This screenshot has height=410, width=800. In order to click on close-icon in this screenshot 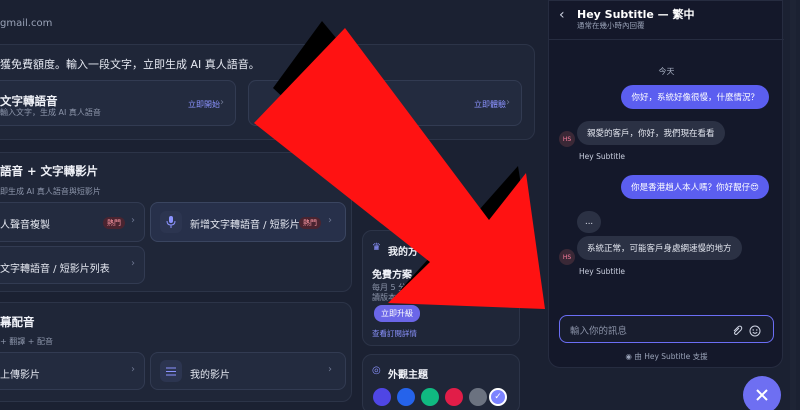, I will do `click(762, 395)`.